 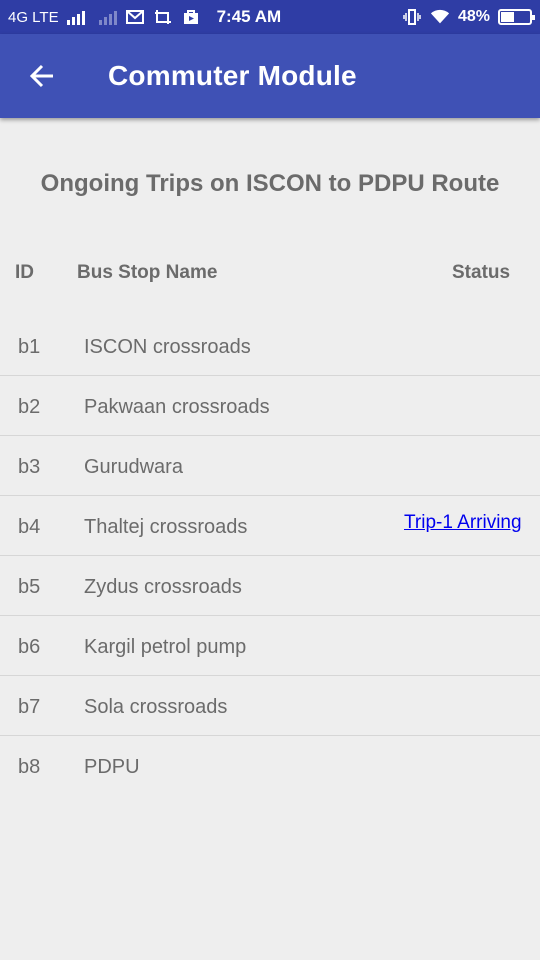 I want to click on wifi-icon, so click(x=440, y=17).